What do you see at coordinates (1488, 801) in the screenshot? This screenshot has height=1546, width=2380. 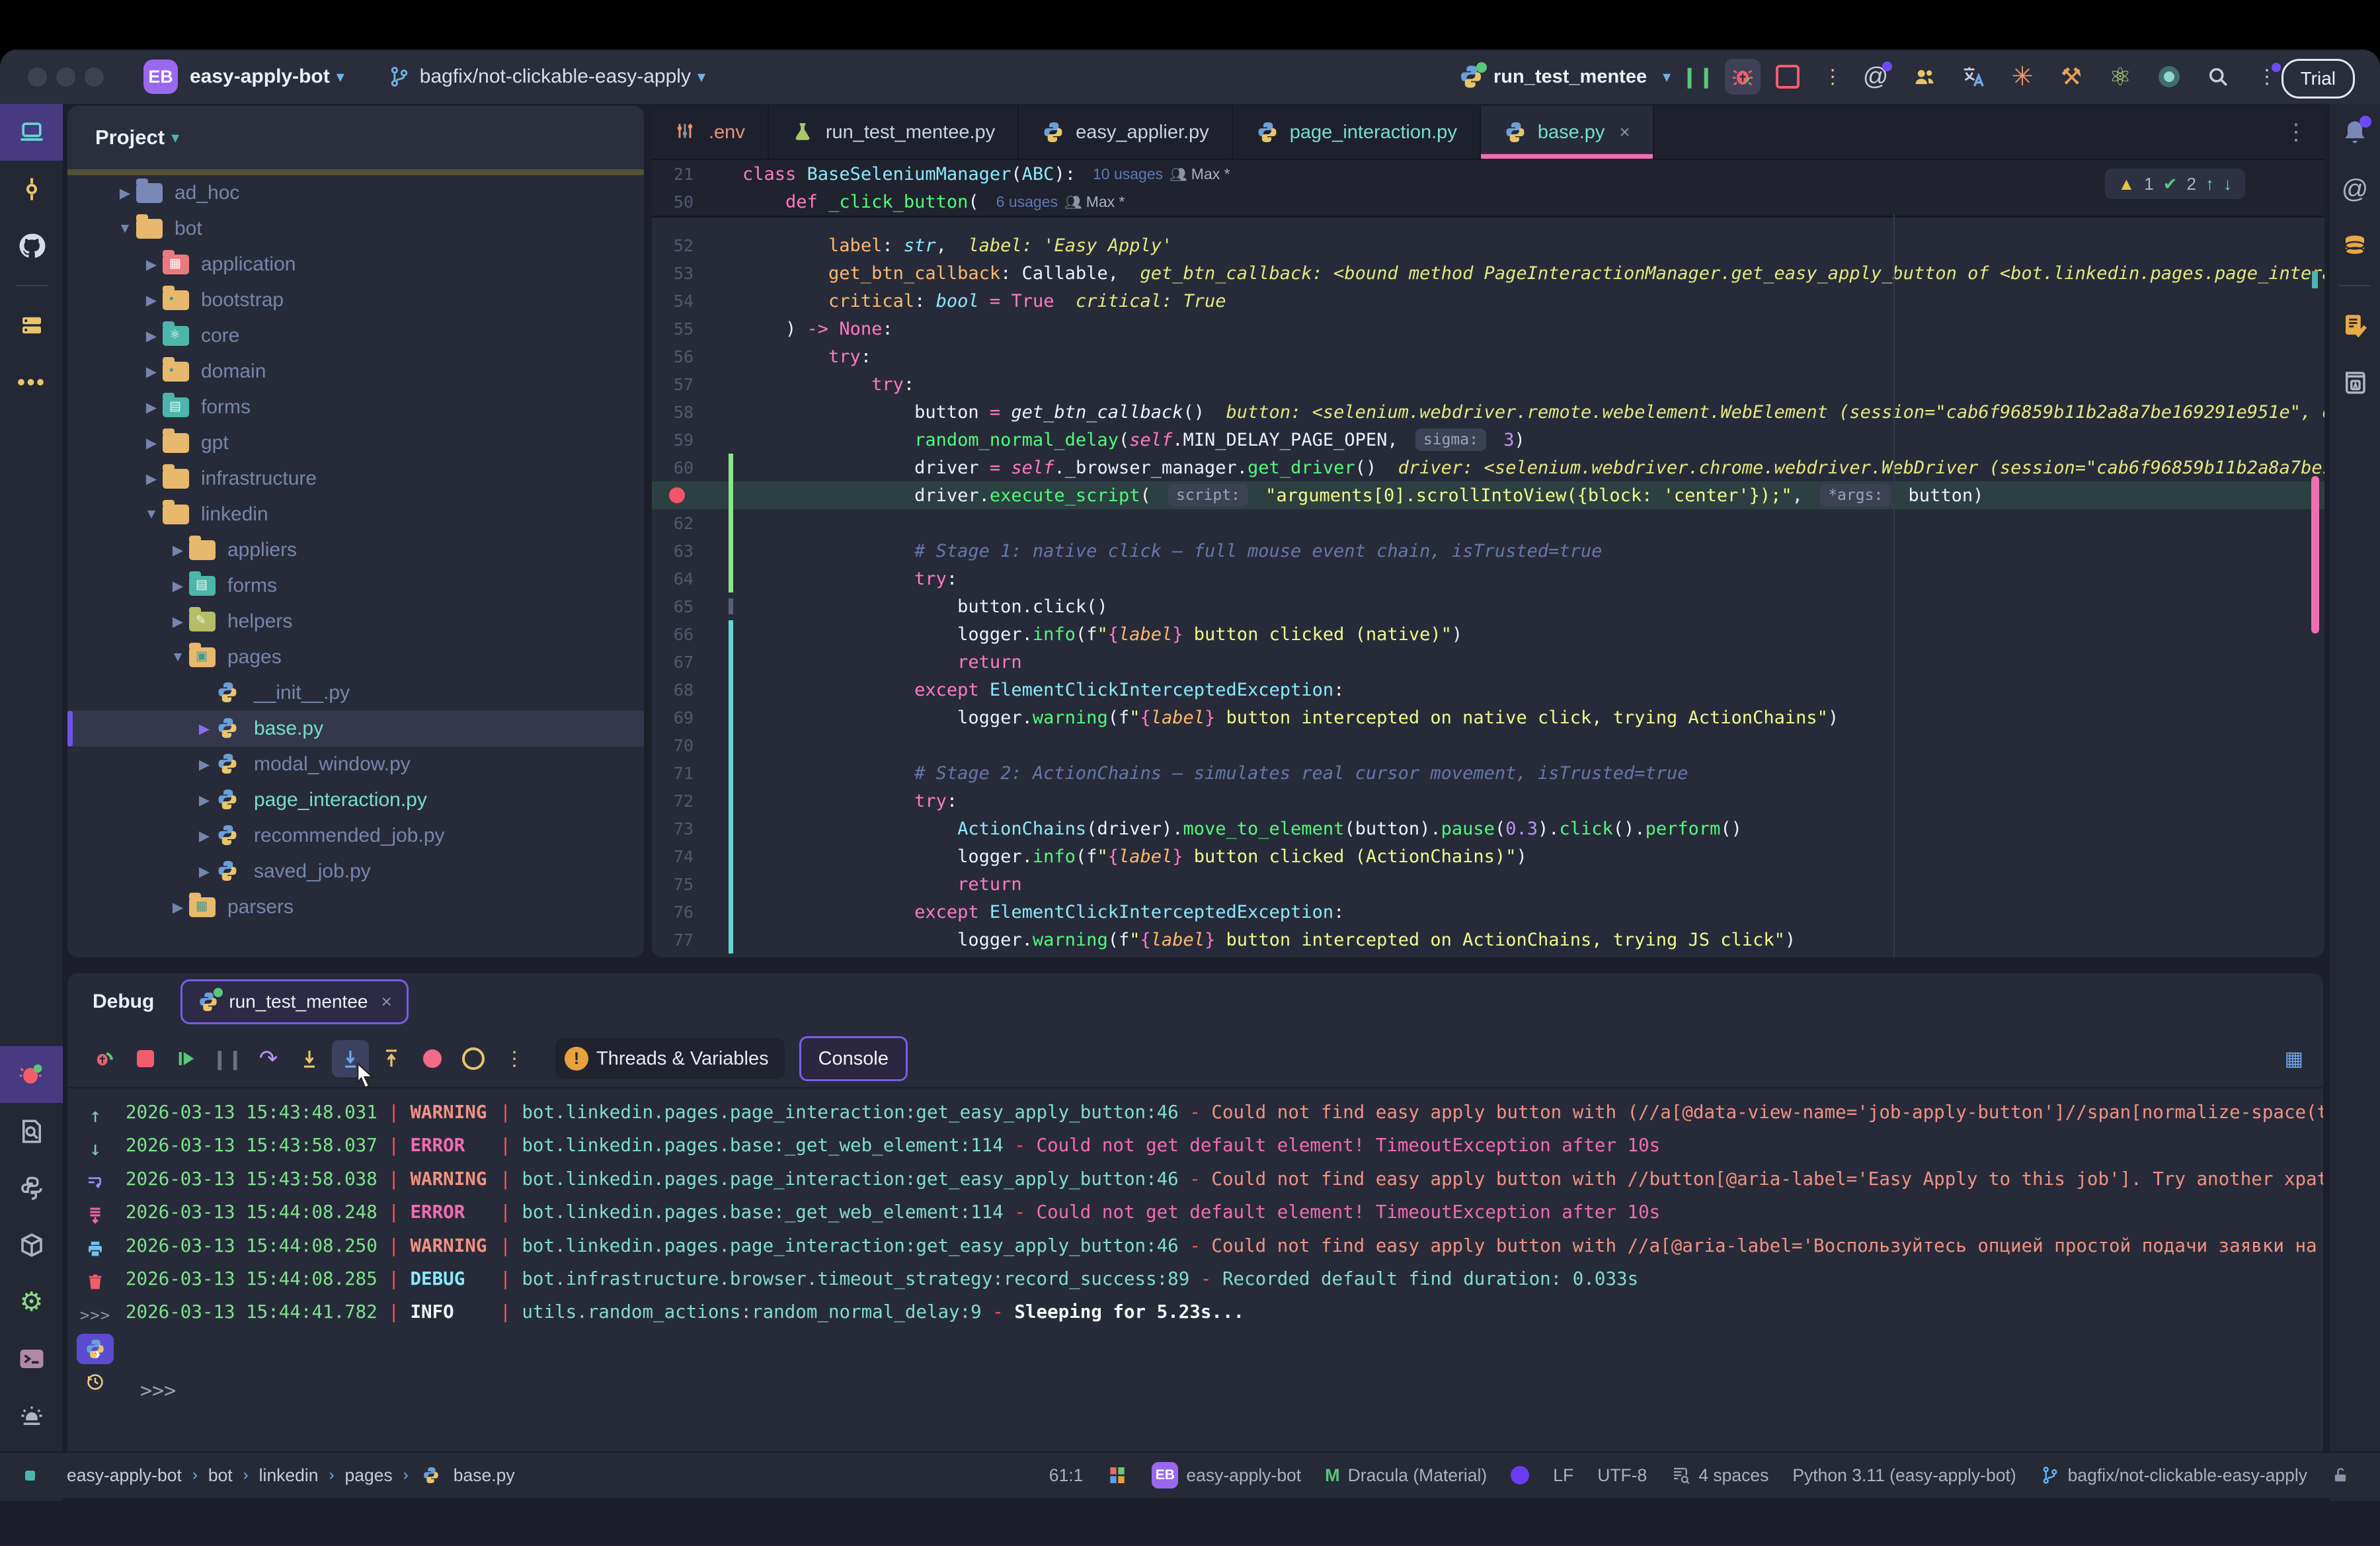 I see `code-line-72: 72 try:` at bounding box center [1488, 801].